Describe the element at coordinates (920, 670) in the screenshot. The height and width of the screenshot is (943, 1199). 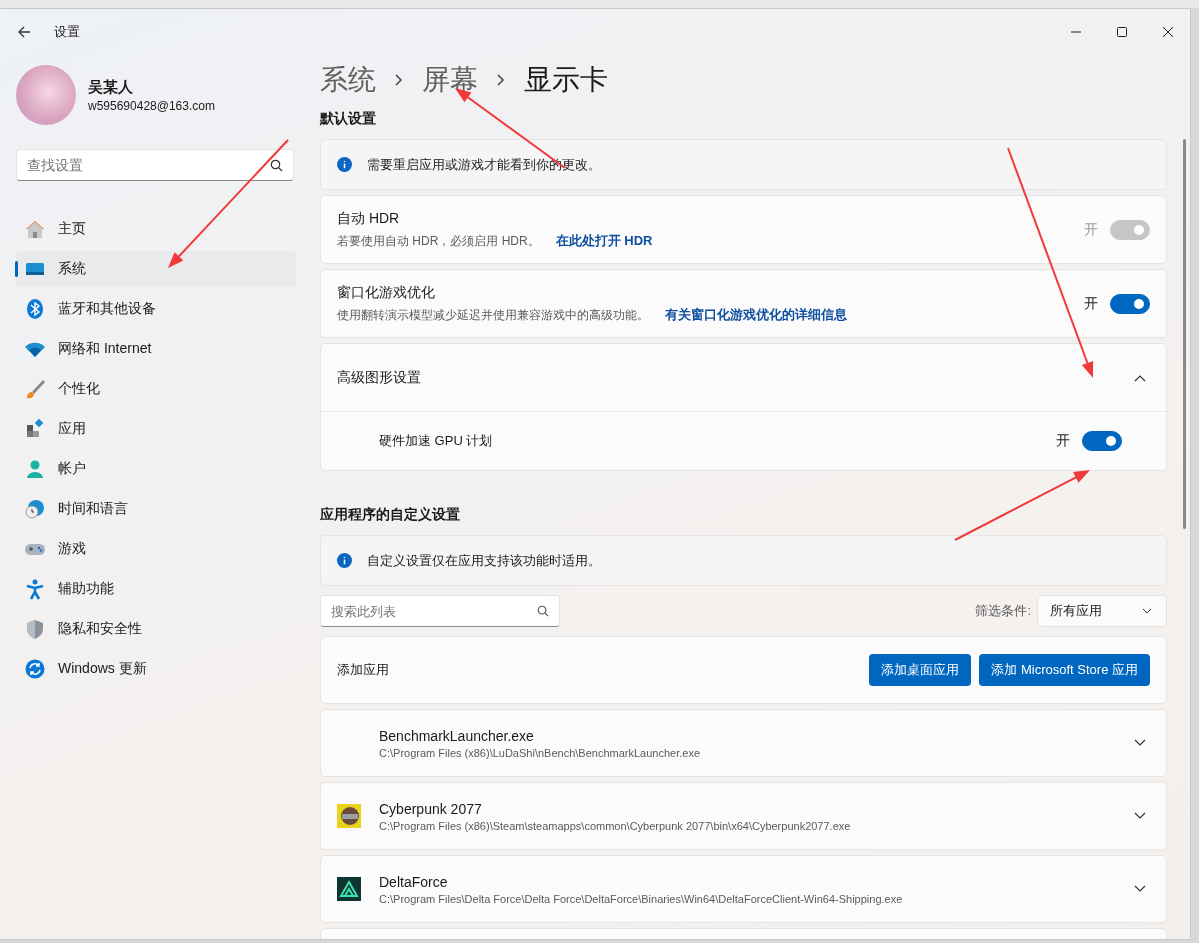
I see `add-app-button: 添加桌面应用` at that location.